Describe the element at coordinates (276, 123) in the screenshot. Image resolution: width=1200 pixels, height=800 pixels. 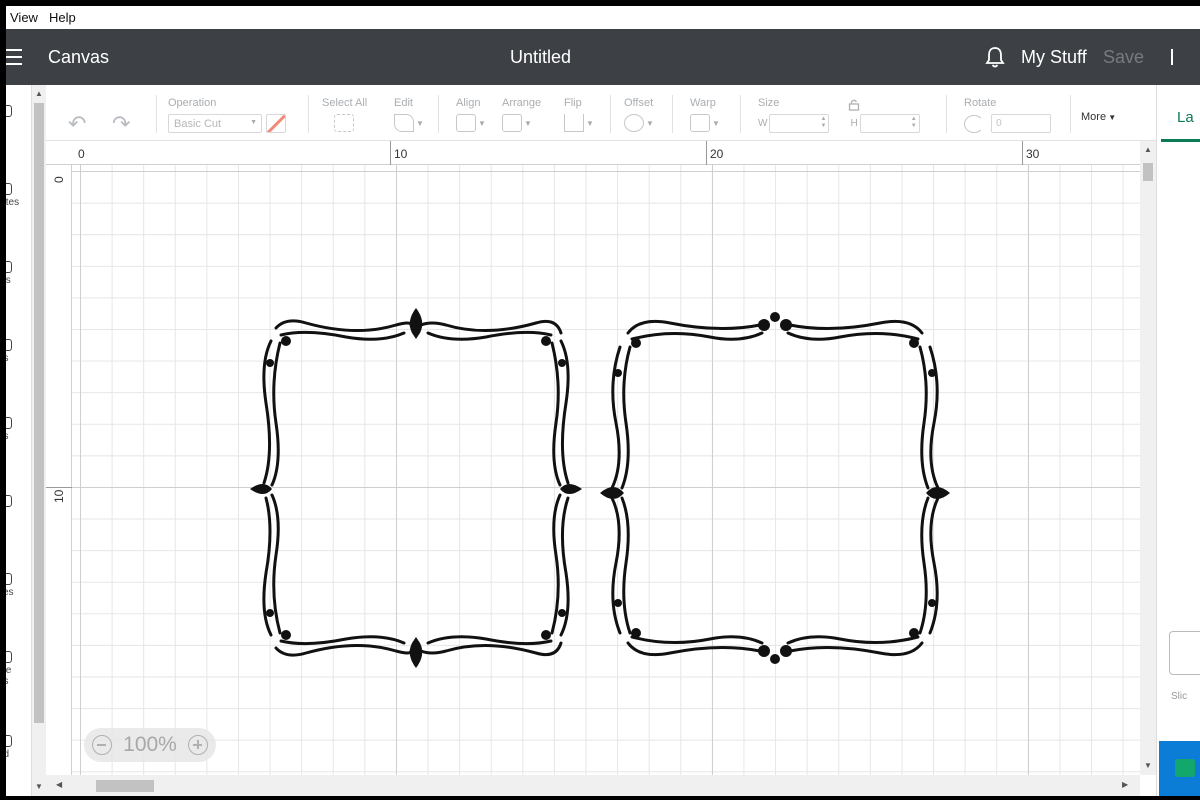
I see `linetype-color-swatch` at that location.